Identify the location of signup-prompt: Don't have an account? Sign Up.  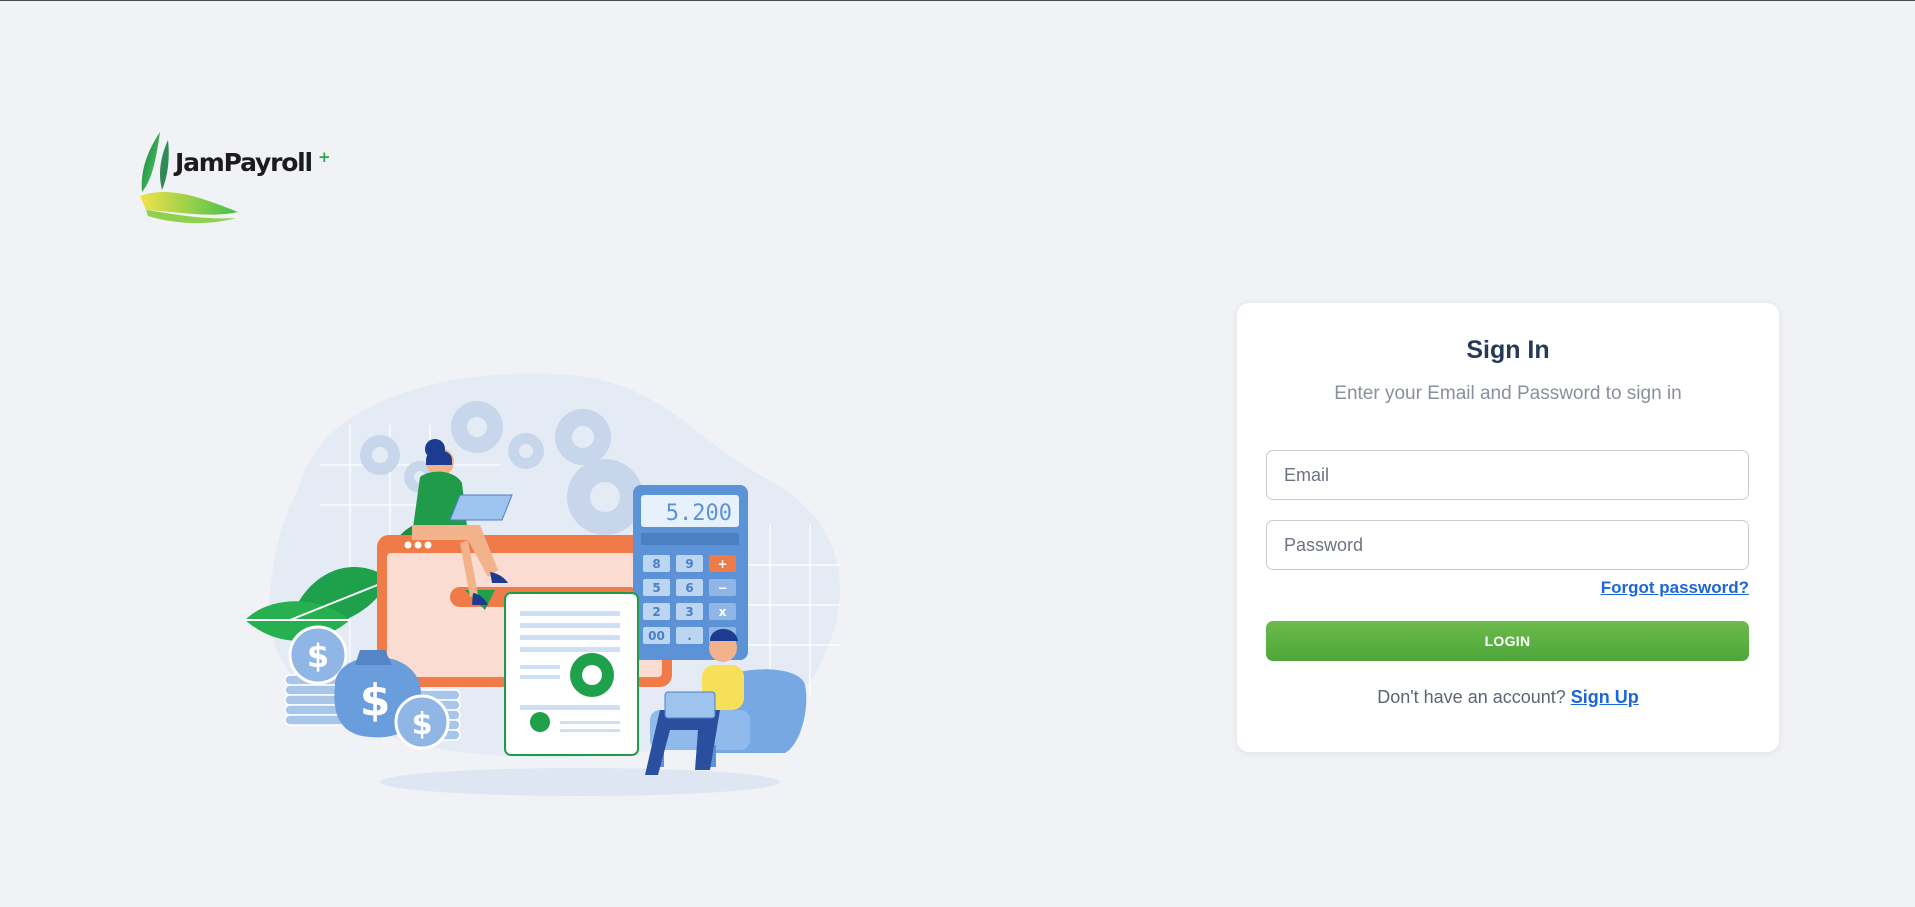
(1508, 697).